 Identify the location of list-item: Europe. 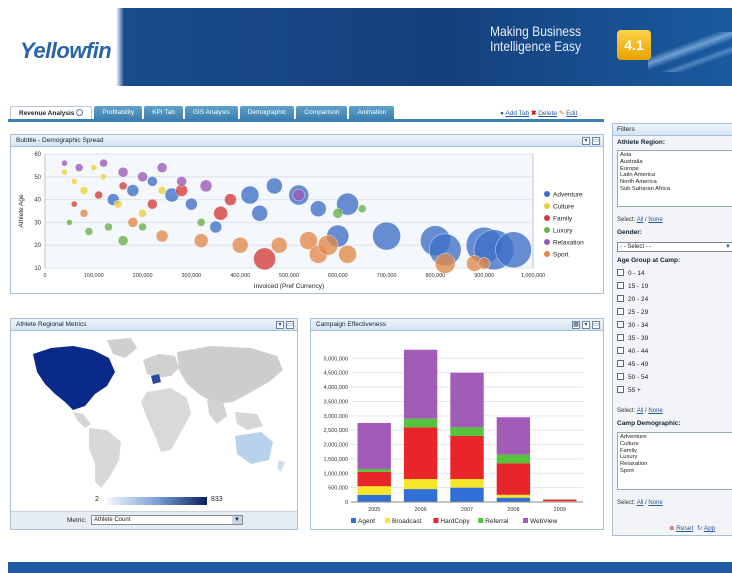
(675, 169).